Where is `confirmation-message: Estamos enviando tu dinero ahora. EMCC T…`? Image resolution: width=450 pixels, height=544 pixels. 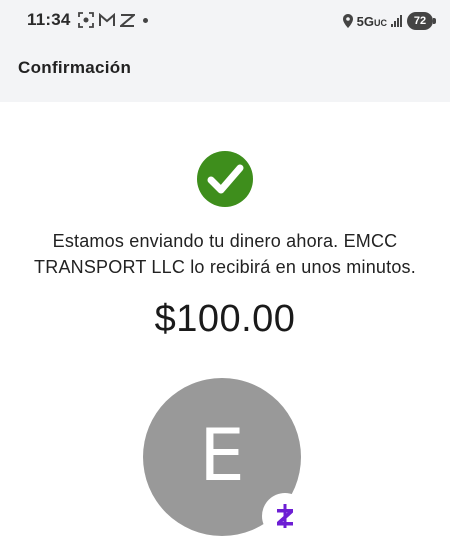
confirmation-message: Estamos enviando tu dinero ahora. EMCC T… is located at coordinates (225, 254).